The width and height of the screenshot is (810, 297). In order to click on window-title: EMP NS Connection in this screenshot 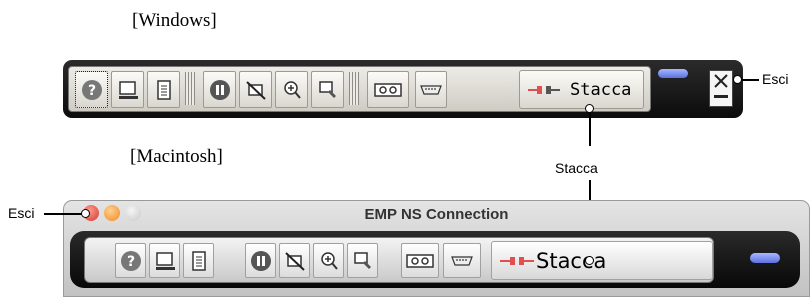, I will do `click(436, 214)`.